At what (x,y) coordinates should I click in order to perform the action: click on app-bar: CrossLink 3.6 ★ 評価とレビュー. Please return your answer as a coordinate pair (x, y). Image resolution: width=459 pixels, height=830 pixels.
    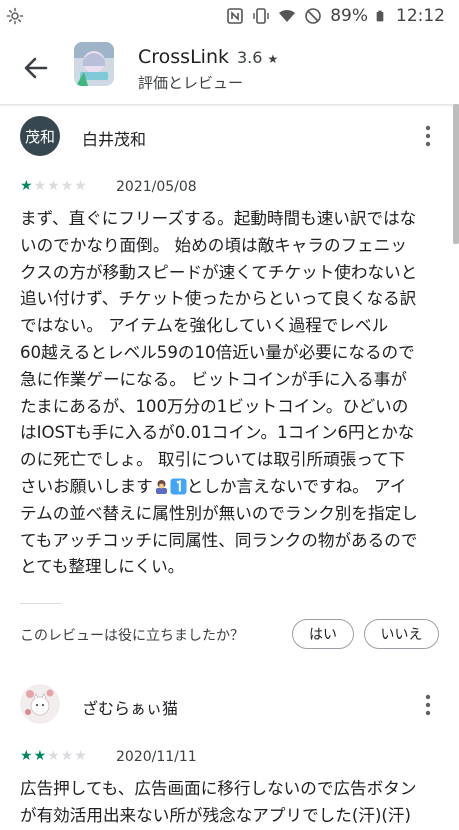
    Looking at the image, I should click on (229, 68).